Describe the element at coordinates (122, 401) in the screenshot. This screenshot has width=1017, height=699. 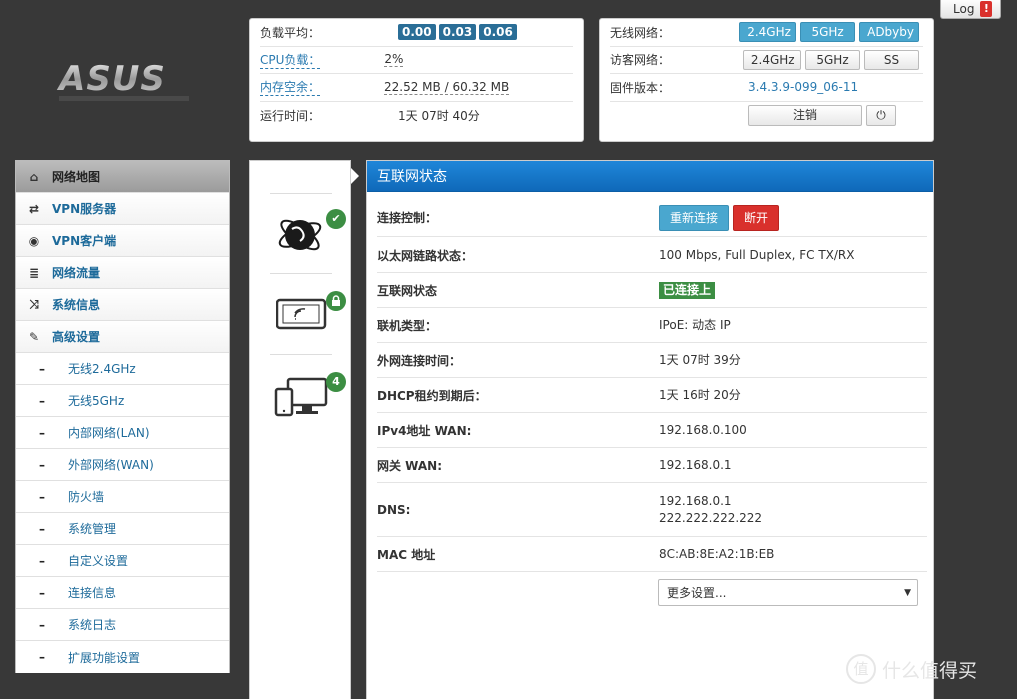
I see `sidebar-sub-wireless-5: – 无线5GHz` at that location.